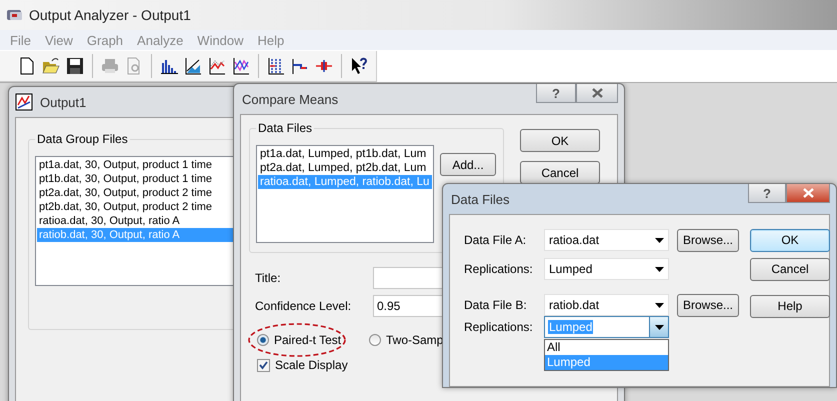 This screenshot has width=837, height=401. What do you see at coordinates (289, 99) in the screenshot?
I see `dialog-title: Compare Means` at bounding box center [289, 99].